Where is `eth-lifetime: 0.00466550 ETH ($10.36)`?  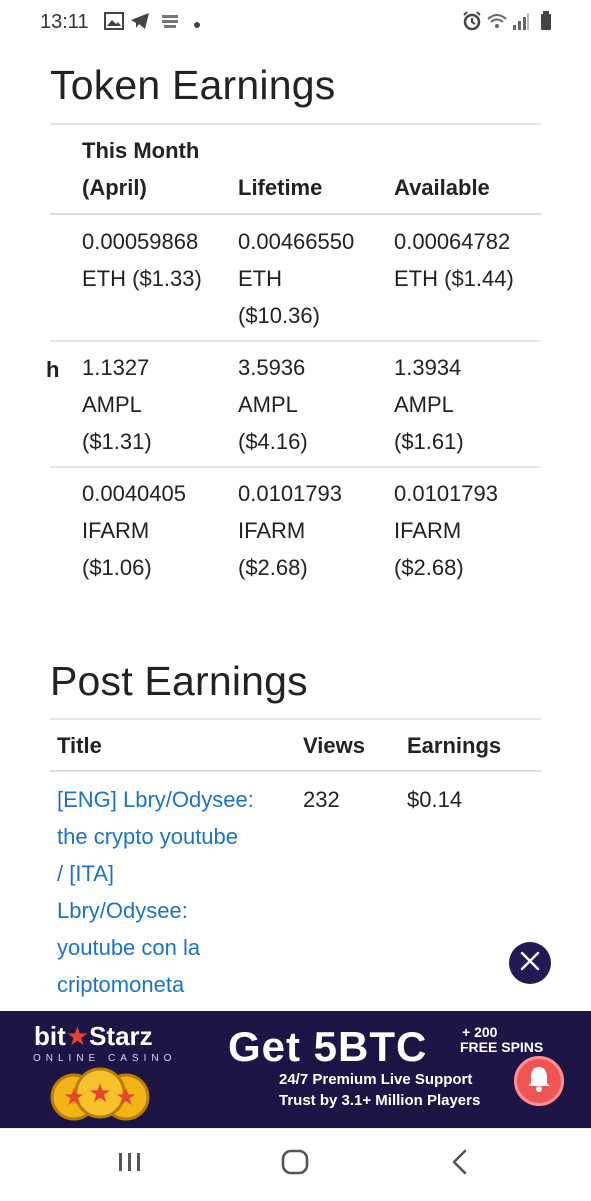 eth-lifetime: 0.00466550 ETH ($10.36) is located at coordinates (296, 278).